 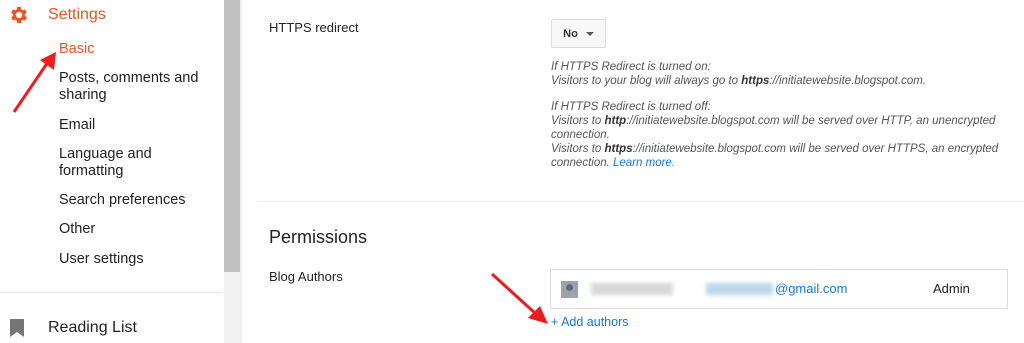 I want to click on settings-header: Settings, so click(x=57, y=15).